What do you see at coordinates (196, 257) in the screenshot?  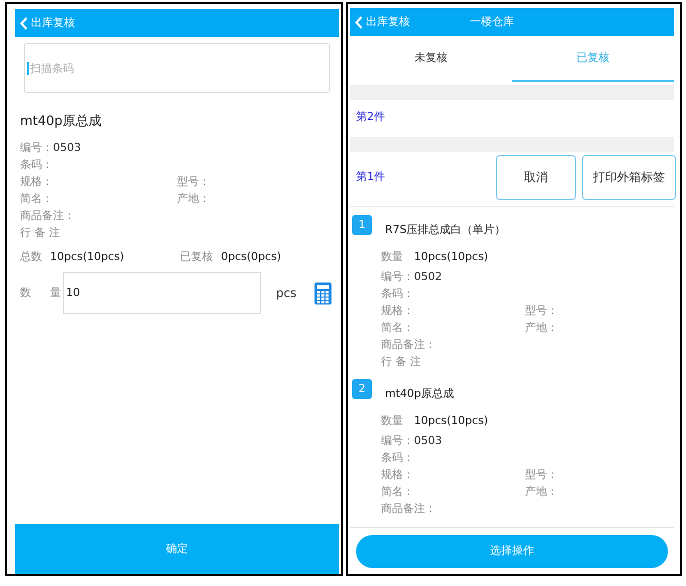 I see `total-label: 已复核` at bounding box center [196, 257].